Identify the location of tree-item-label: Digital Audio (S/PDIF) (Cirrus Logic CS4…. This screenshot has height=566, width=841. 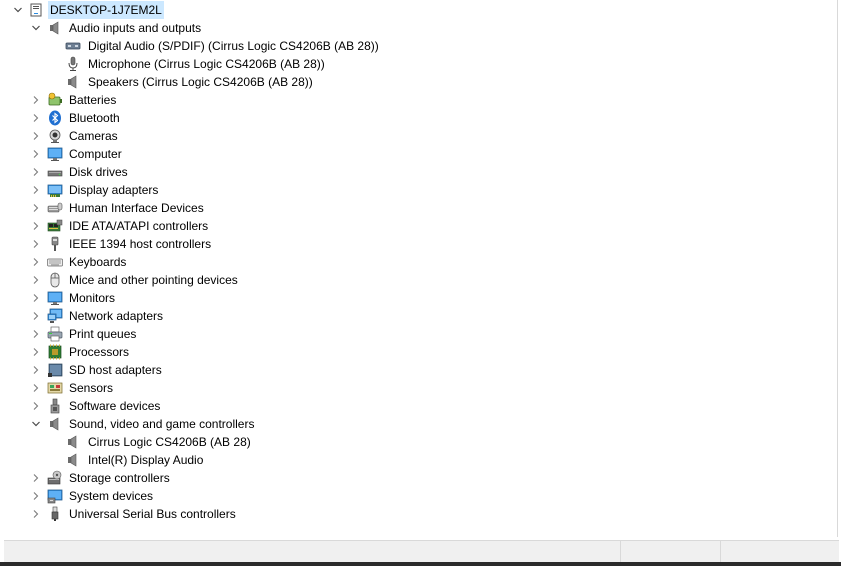
(233, 46).